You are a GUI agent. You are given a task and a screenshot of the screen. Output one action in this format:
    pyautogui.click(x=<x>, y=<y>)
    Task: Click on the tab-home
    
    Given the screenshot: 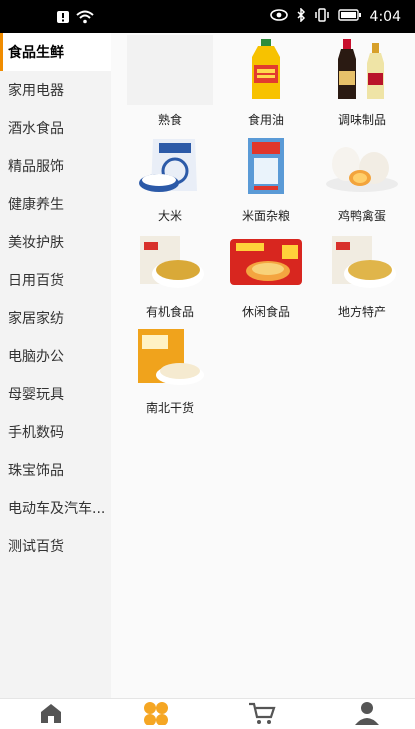 What is the action you would take?
    pyautogui.click(x=51, y=713)
    